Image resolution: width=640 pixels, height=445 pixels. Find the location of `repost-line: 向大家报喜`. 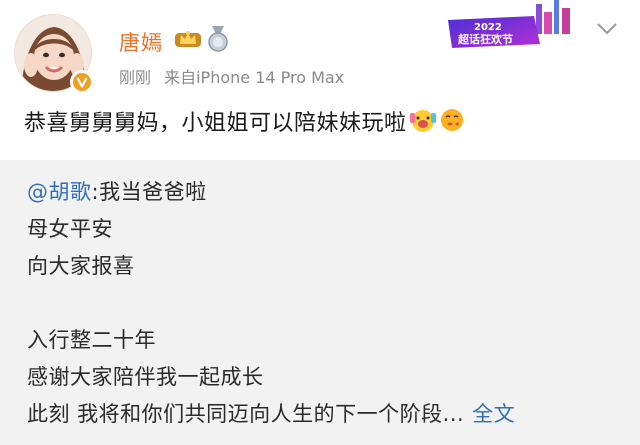

repost-line: 向大家报喜 is located at coordinates (81, 266).